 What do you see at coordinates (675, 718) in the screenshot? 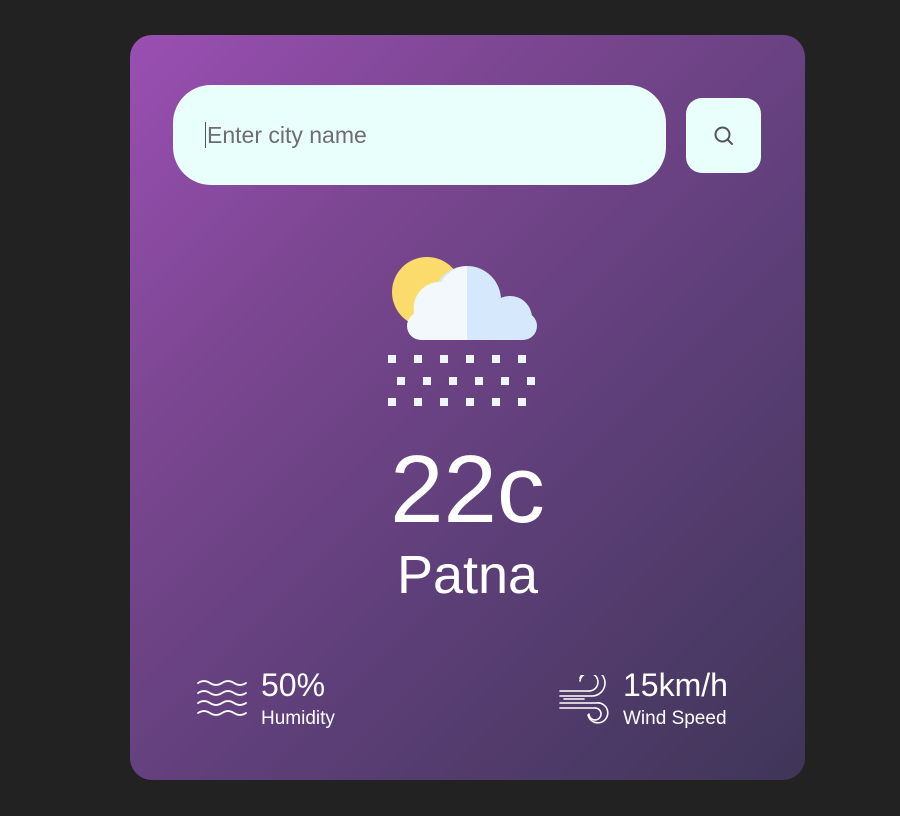
I see `wind-speed-label: Wind Speed` at bounding box center [675, 718].